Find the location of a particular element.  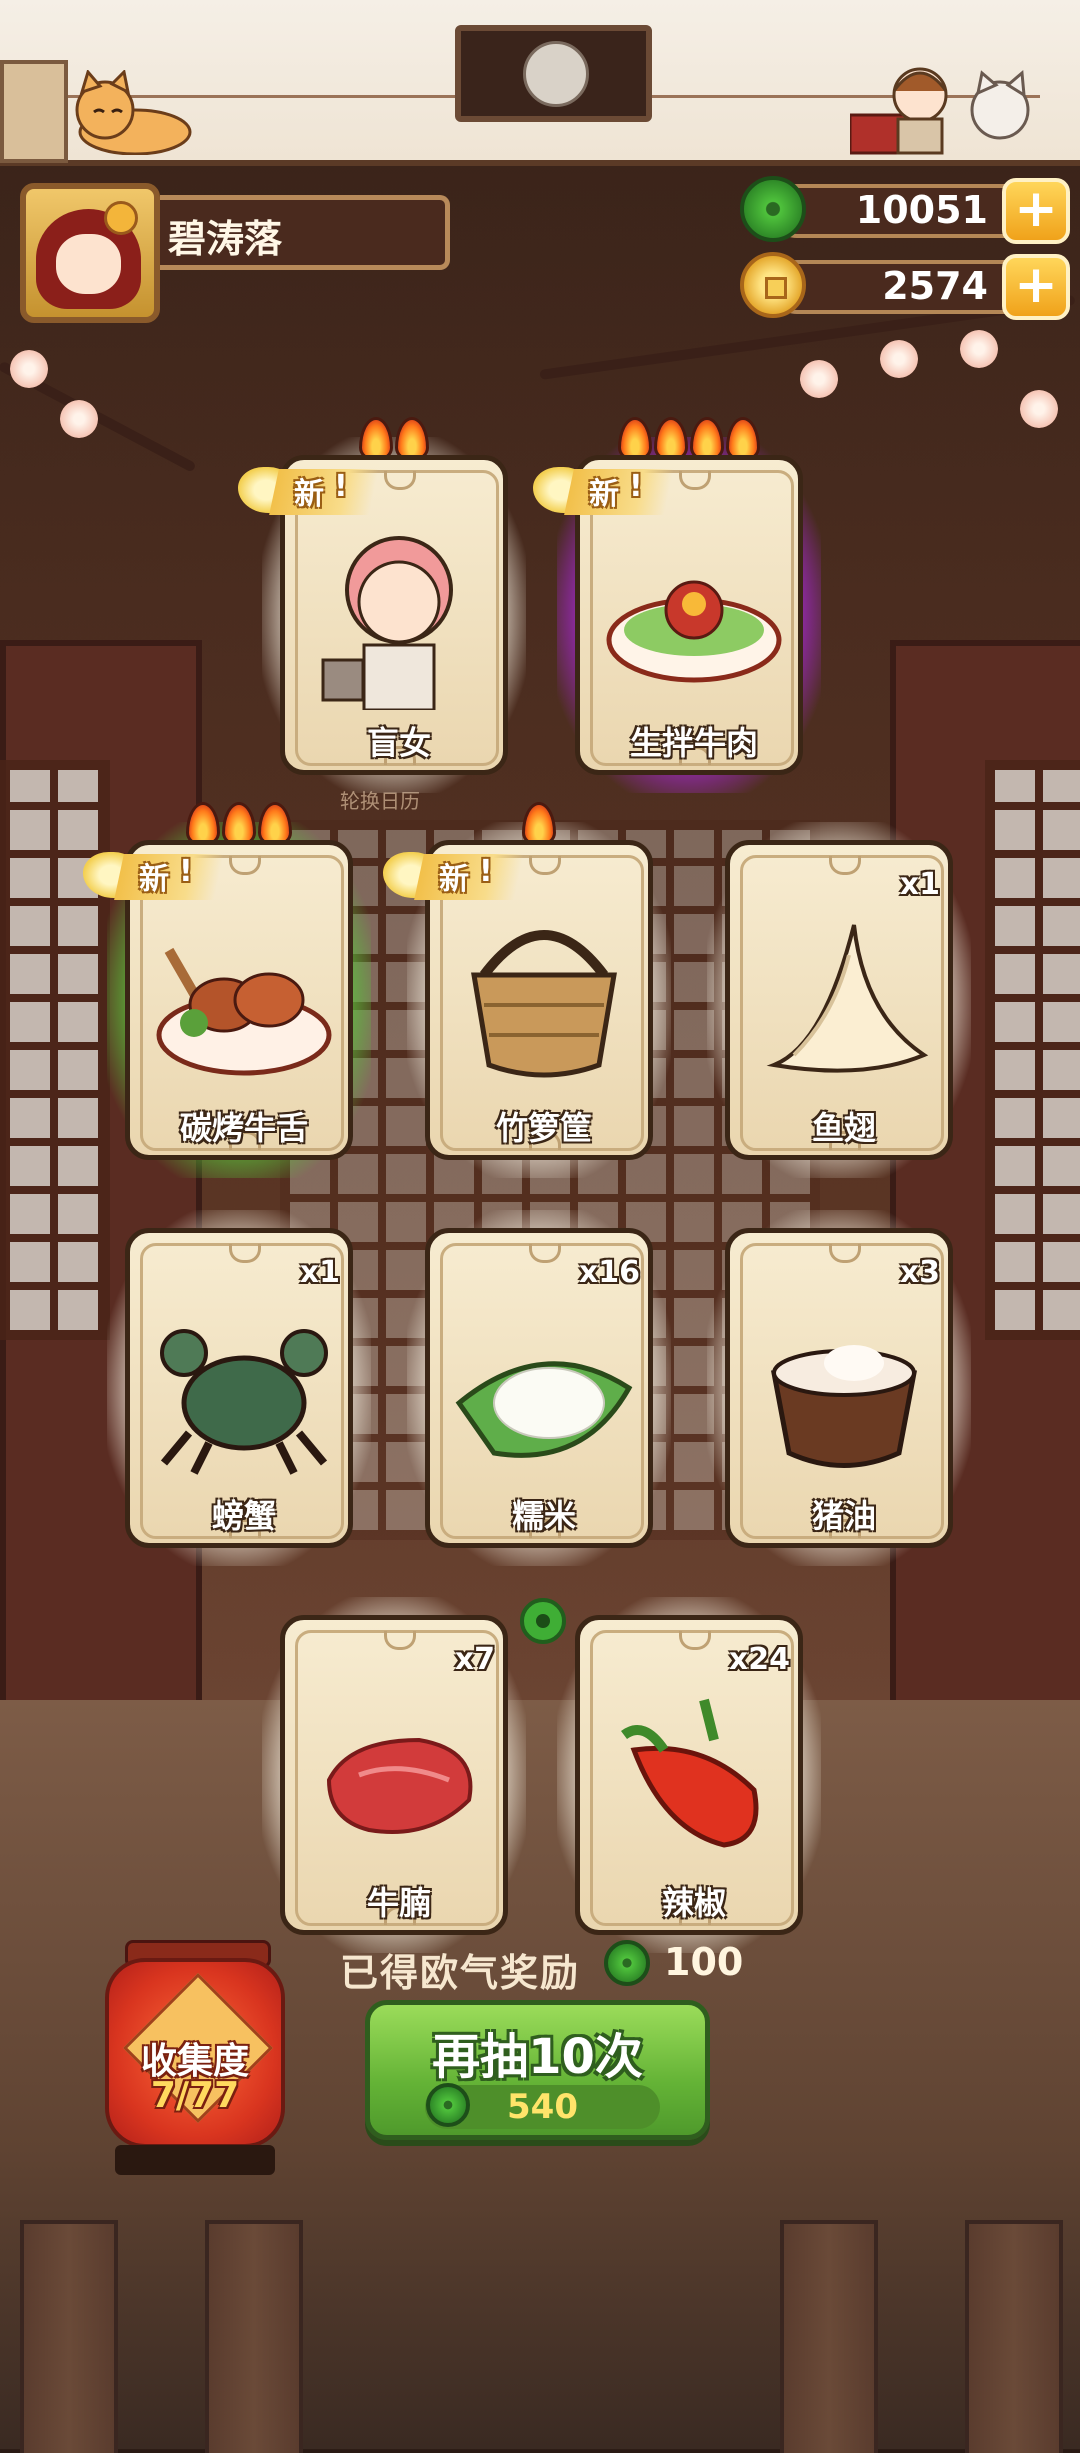

card-name: 辣椒 is located at coordinates (693, 1903).